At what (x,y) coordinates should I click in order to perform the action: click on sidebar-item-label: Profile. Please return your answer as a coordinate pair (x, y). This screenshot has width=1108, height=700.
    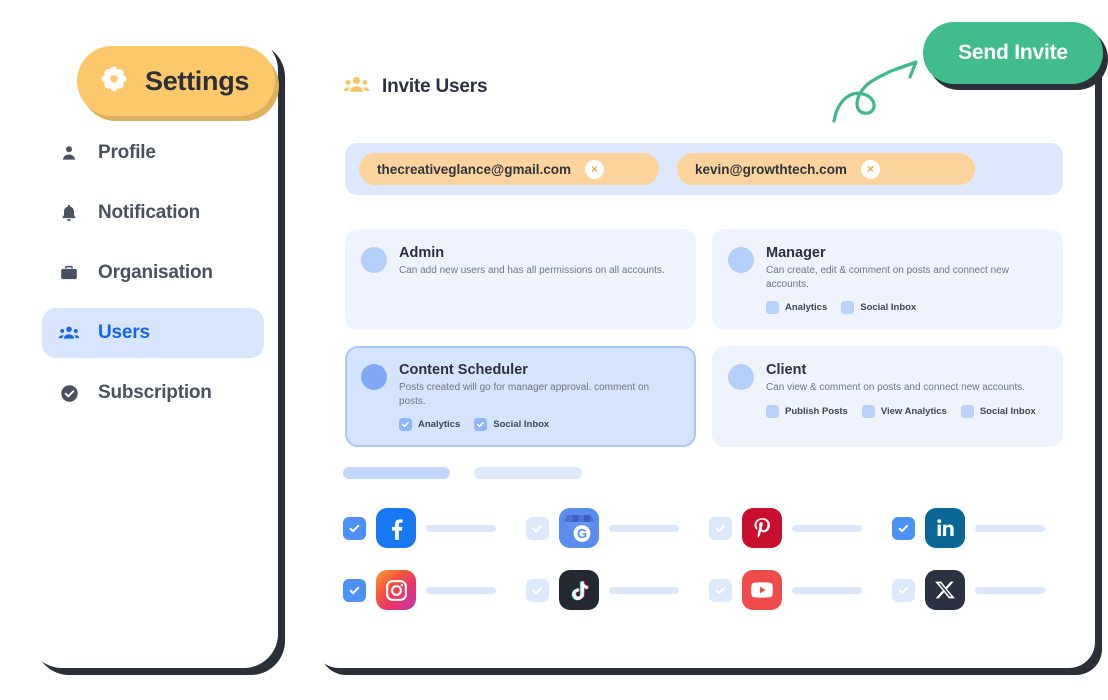
    Looking at the image, I should click on (127, 152).